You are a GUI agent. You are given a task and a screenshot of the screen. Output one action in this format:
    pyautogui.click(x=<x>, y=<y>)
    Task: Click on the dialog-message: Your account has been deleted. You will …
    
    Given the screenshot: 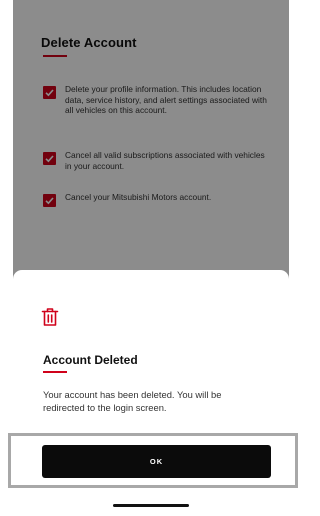 What is the action you would take?
    pyautogui.click(x=132, y=401)
    